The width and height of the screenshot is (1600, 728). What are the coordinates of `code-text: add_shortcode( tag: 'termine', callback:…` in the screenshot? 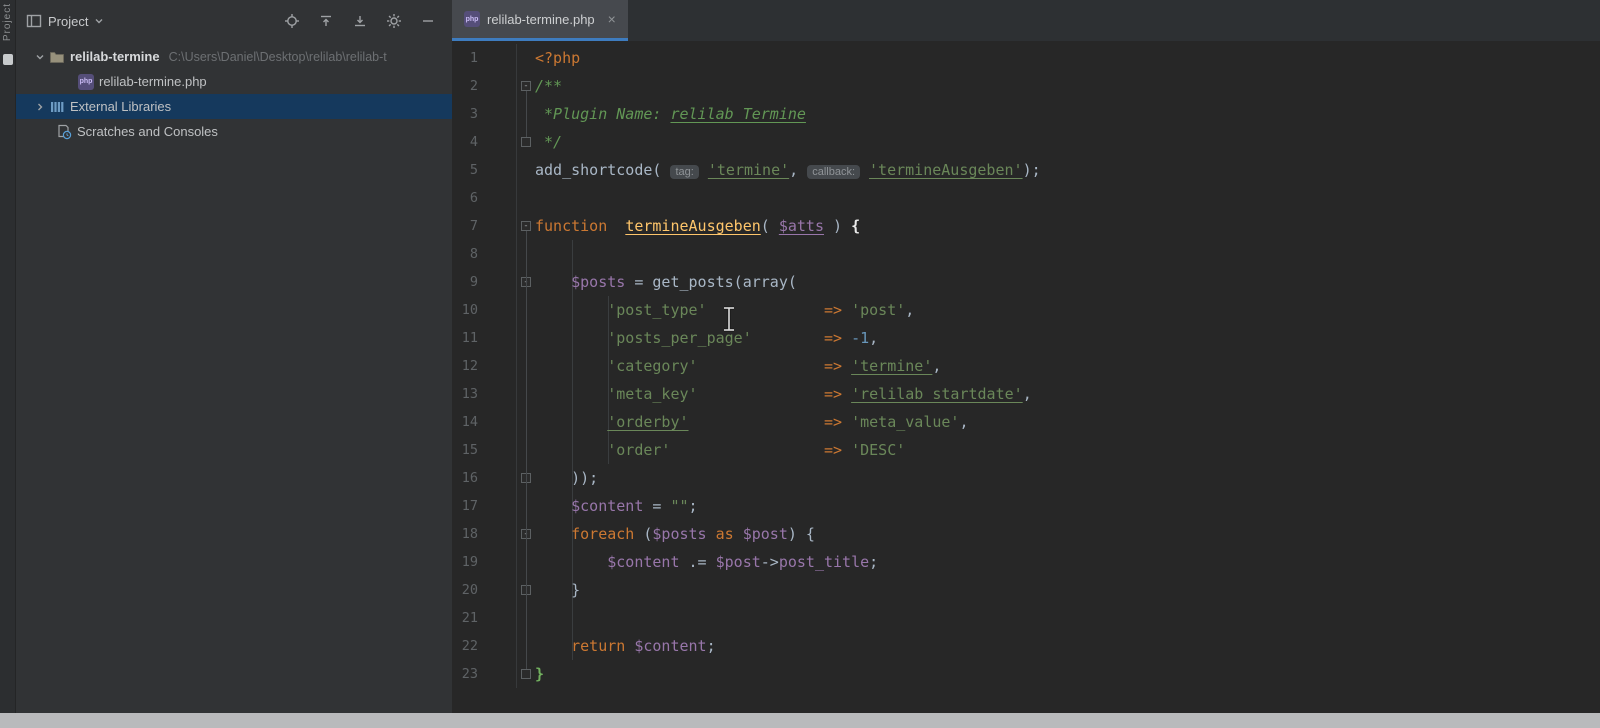 It's located at (788, 170).